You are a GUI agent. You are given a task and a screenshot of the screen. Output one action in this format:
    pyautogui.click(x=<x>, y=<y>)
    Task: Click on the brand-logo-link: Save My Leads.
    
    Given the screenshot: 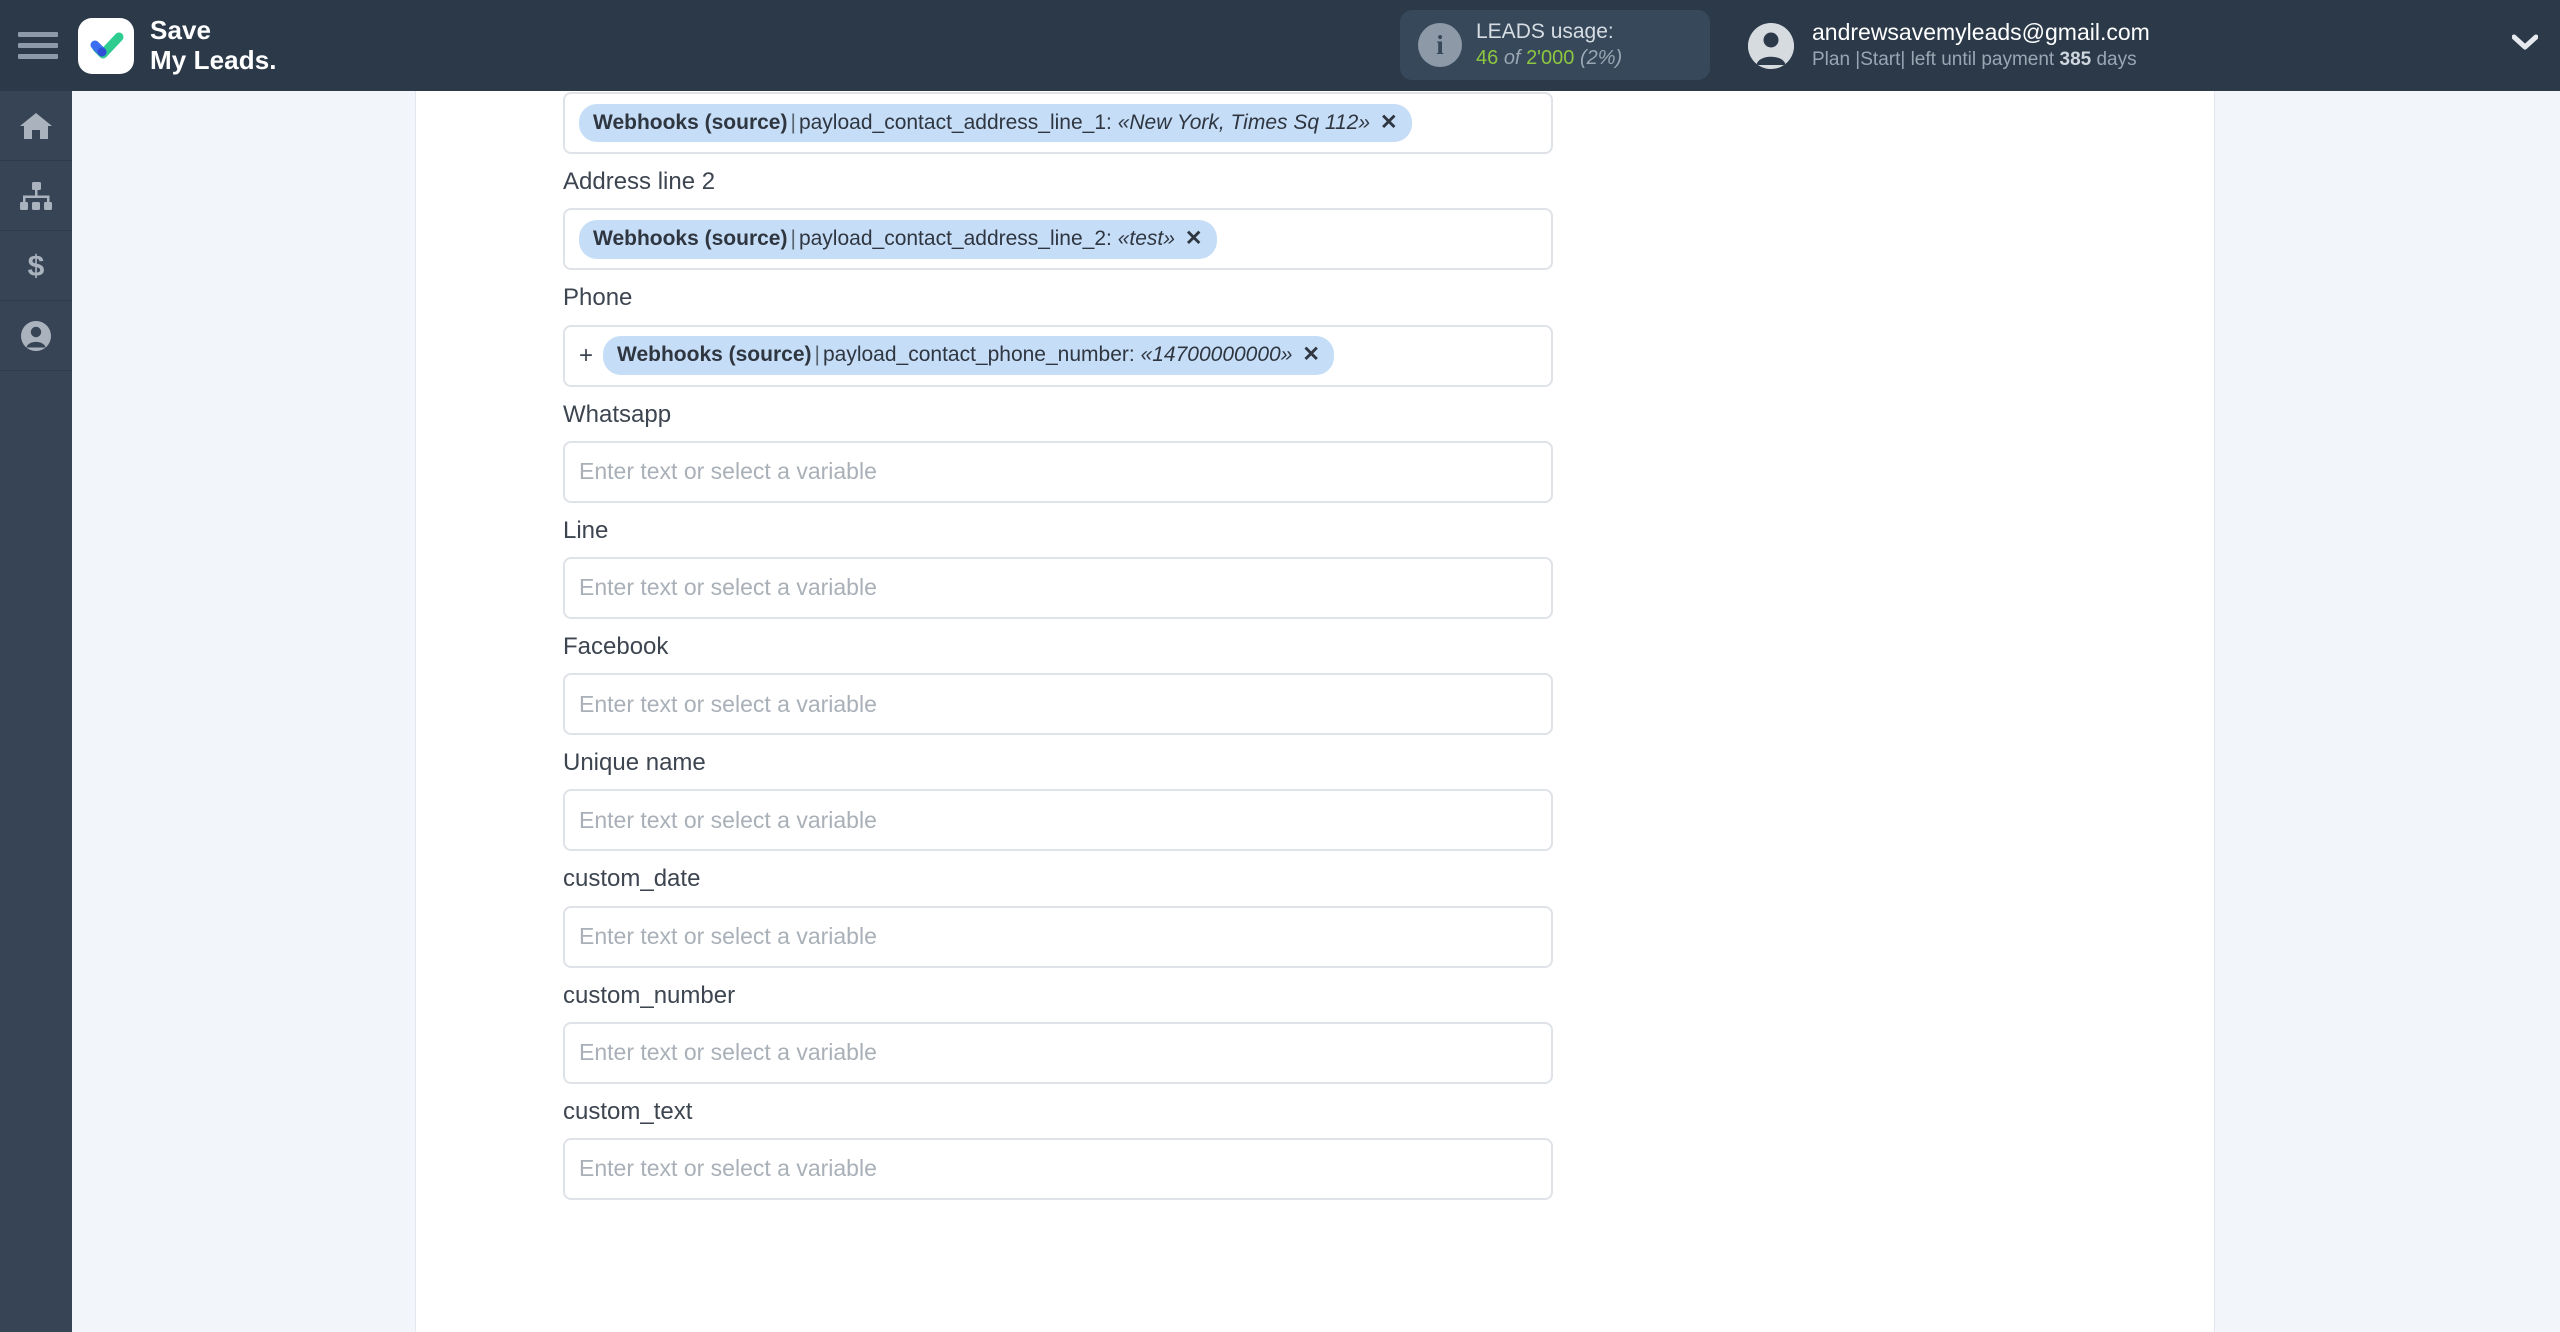 What is the action you would take?
    pyautogui.click(x=177, y=45)
    